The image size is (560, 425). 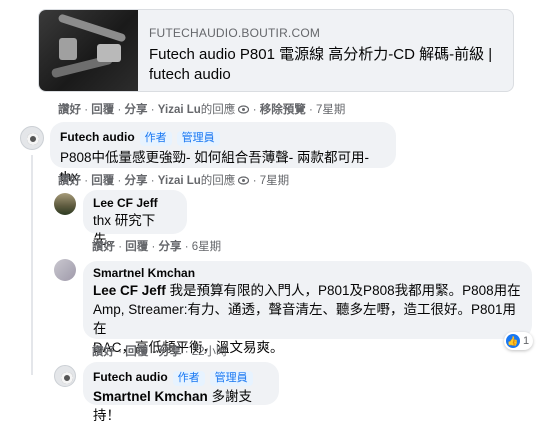 I want to click on comment-action-row: 讚好 · 回覆 · 分享 · Yizai Lu的回應 · 7星期, so click(x=174, y=181).